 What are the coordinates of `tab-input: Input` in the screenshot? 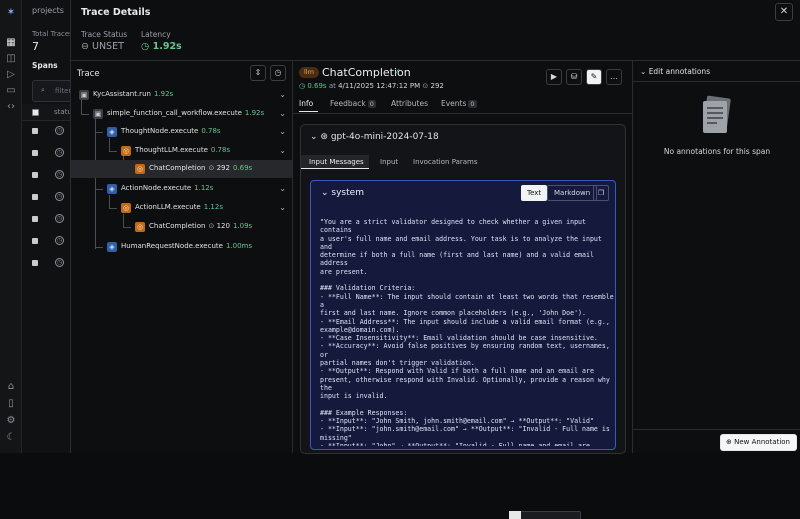 It's located at (389, 162).